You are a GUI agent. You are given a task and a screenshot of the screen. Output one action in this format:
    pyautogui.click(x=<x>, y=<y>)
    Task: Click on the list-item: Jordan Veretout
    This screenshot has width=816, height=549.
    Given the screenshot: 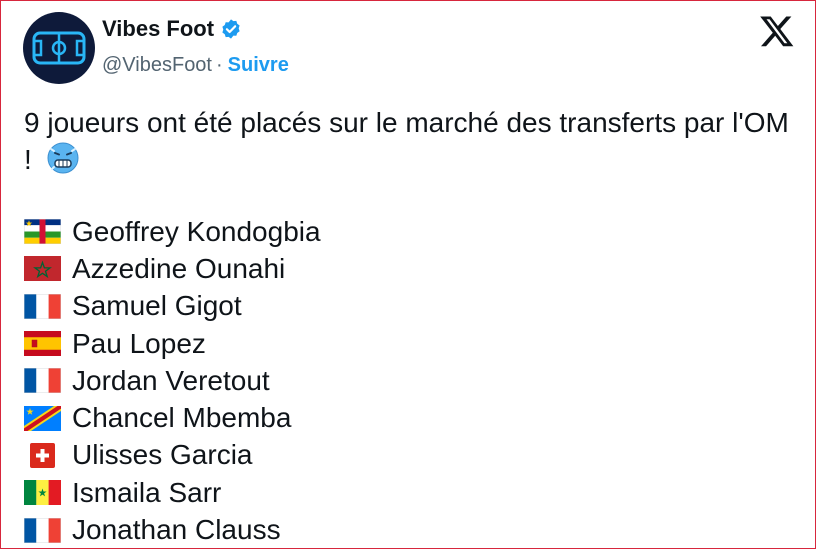 What is the action you would take?
    pyautogui.click(x=172, y=380)
    